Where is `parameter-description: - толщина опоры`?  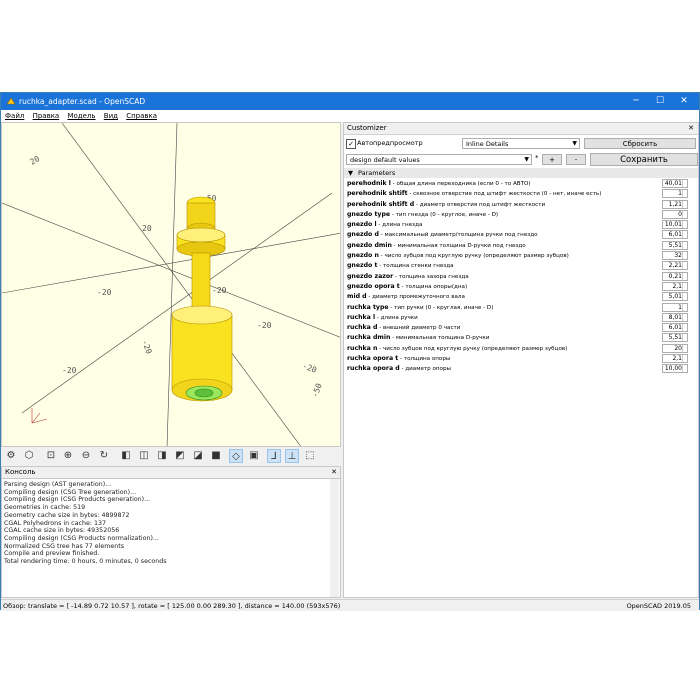
parameter-description: - толщина опоры is located at coordinates (424, 359).